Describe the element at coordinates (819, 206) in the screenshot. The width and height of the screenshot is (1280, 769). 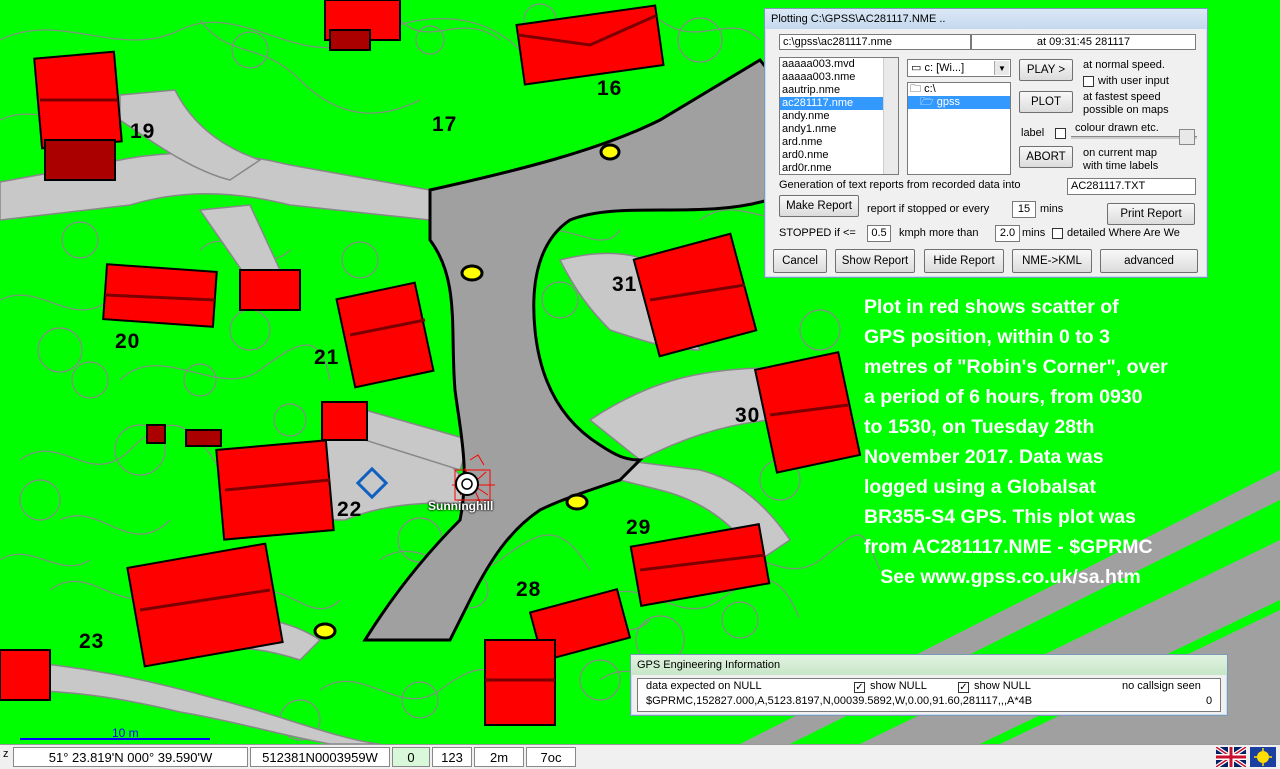
I see `make-report-button: Make Report` at that location.